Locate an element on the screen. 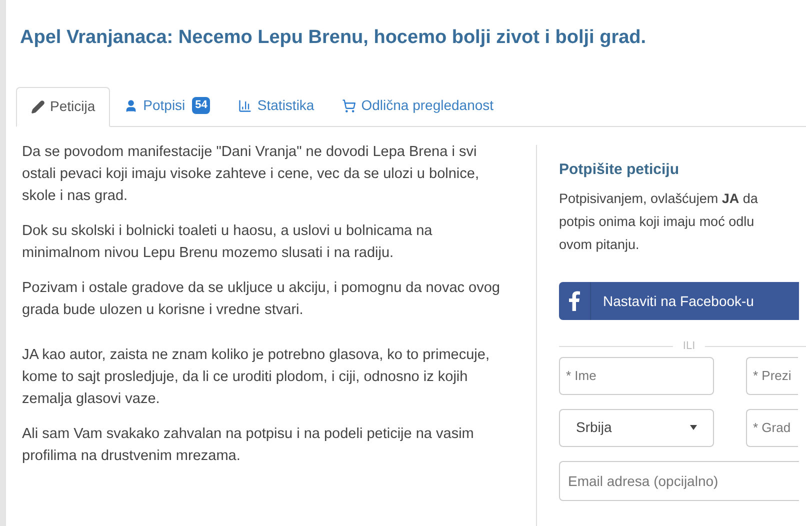  pencil-icon is located at coordinates (38, 107).